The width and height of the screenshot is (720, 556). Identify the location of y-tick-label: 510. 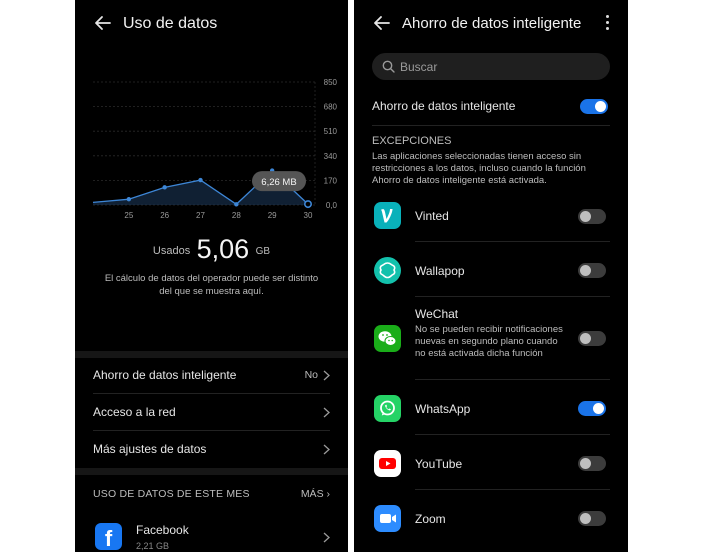
(331, 131).